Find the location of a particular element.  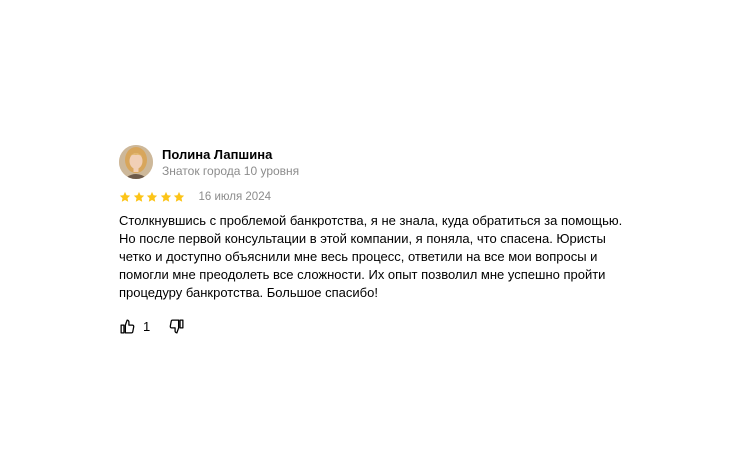

rating-stars is located at coordinates (153, 197).